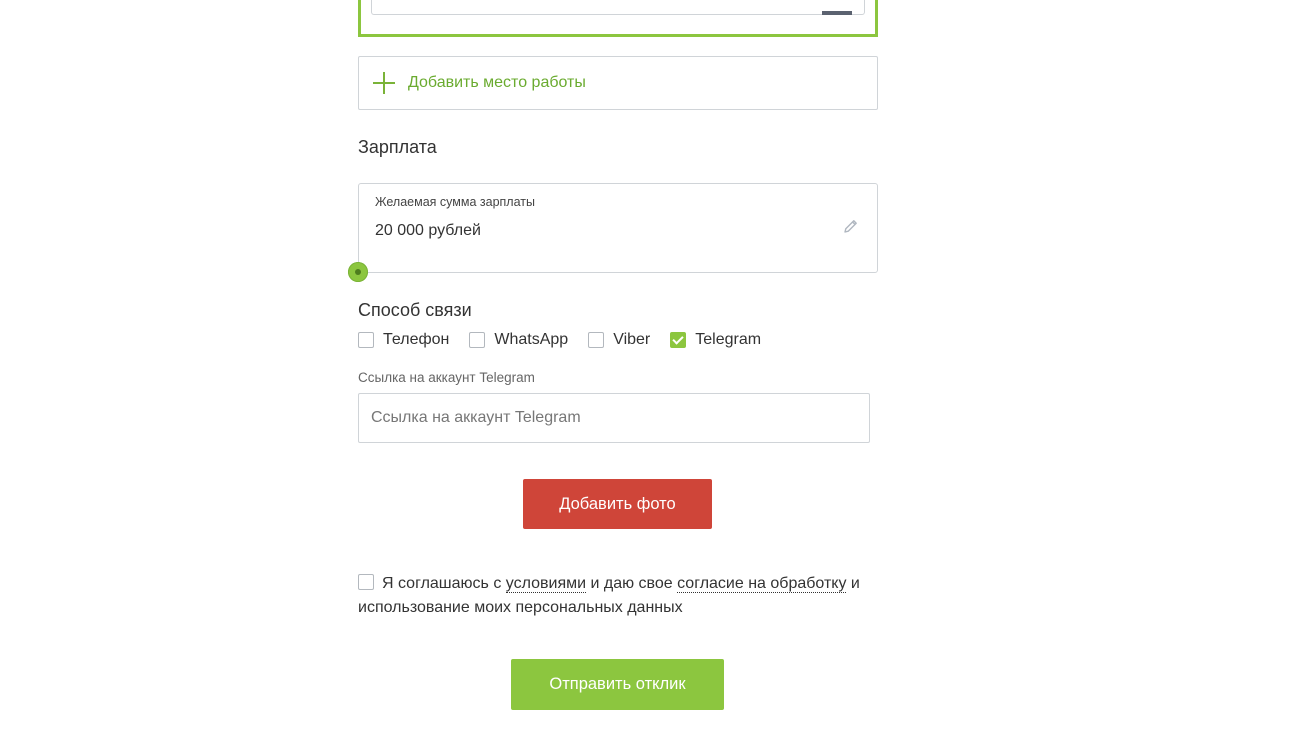 Image resolution: width=1289 pixels, height=744 pixels. Describe the element at coordinates (455, 202) in the screenshot. I see `salary-field-label: Желаемая сумма зарплаты` at that location.